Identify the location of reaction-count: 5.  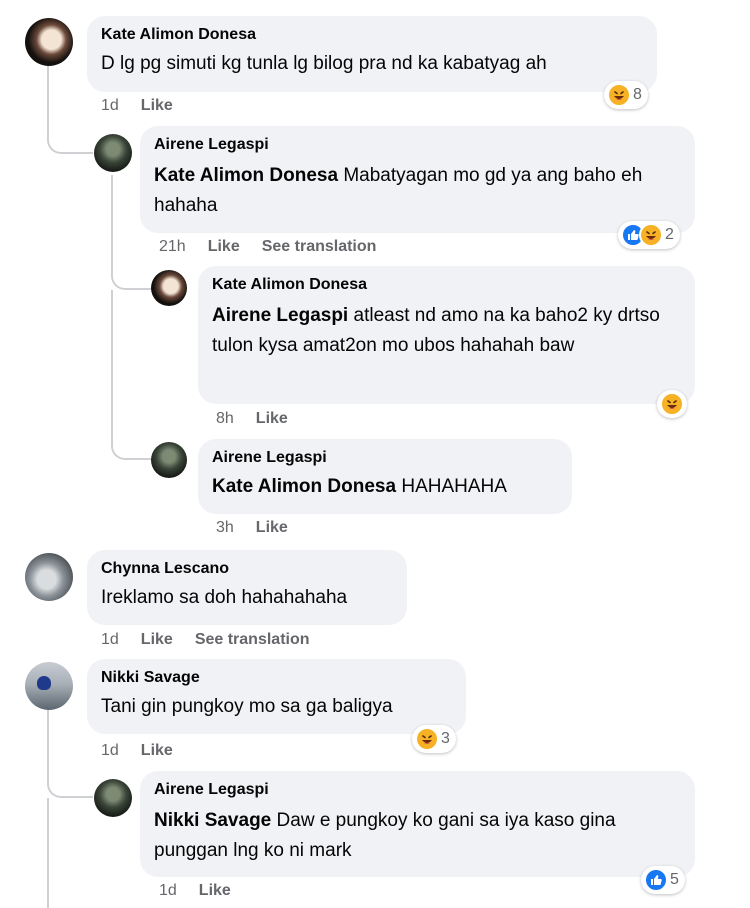
(674, 879).